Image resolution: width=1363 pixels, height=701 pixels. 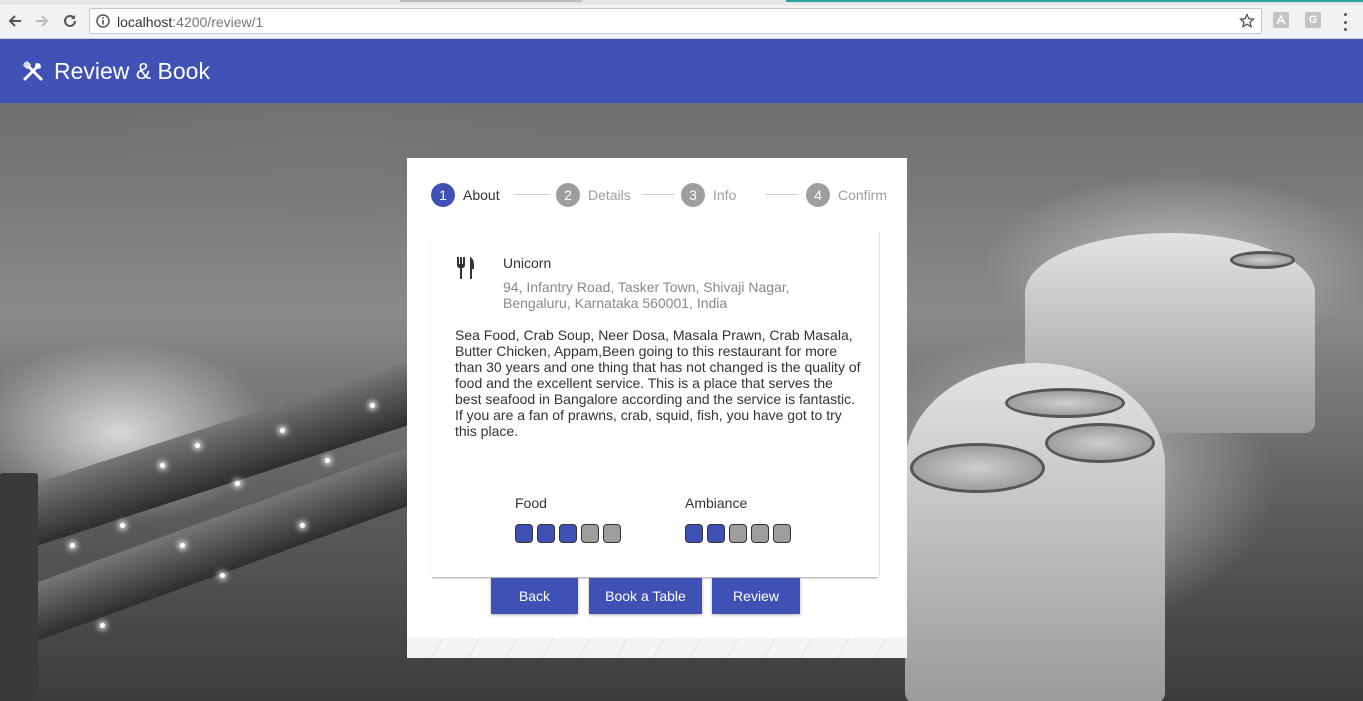 I want to click on food-rating: Food, so click(x=570, y=519).